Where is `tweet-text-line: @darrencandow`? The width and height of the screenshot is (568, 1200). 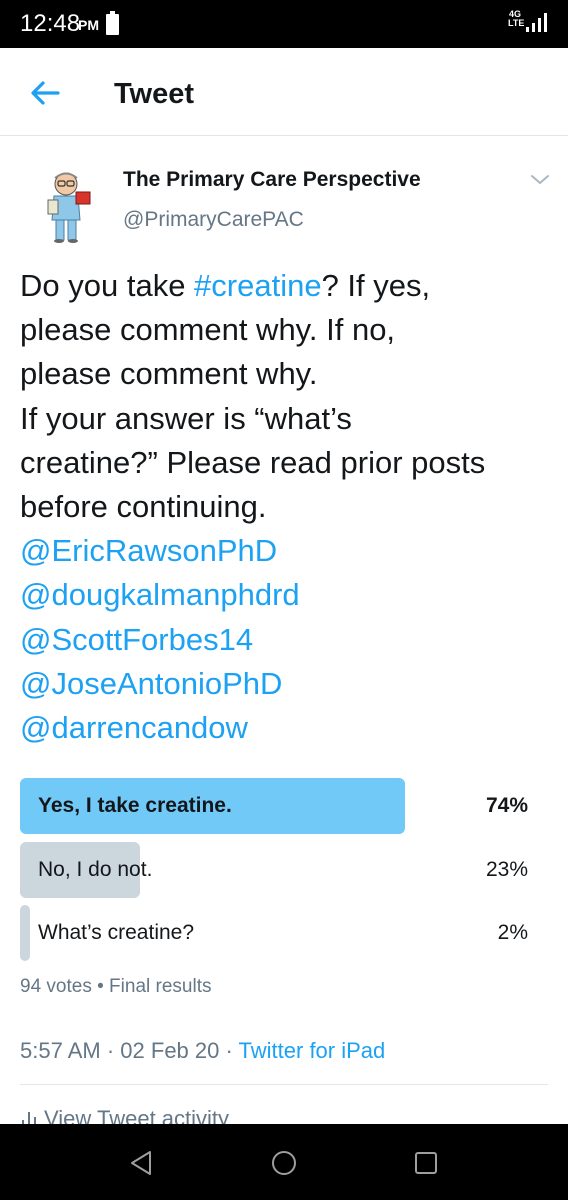 tweet-text-line: @darrencandow is located at coordinates (290, 728).